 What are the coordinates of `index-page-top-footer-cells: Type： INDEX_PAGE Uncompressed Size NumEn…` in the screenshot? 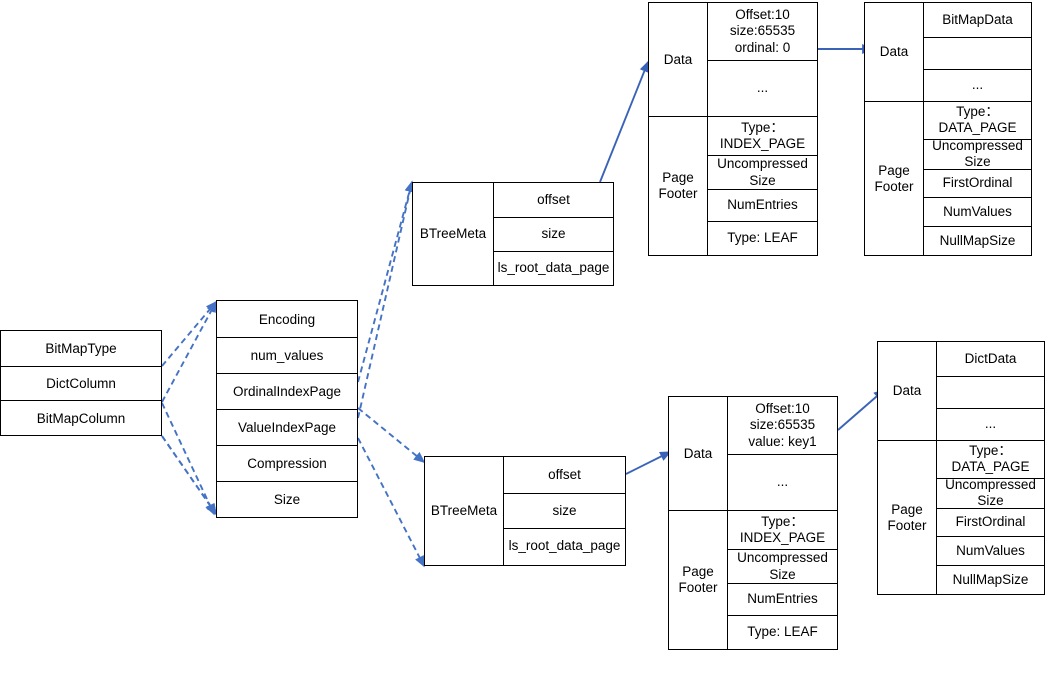 It's located at (762, 186).